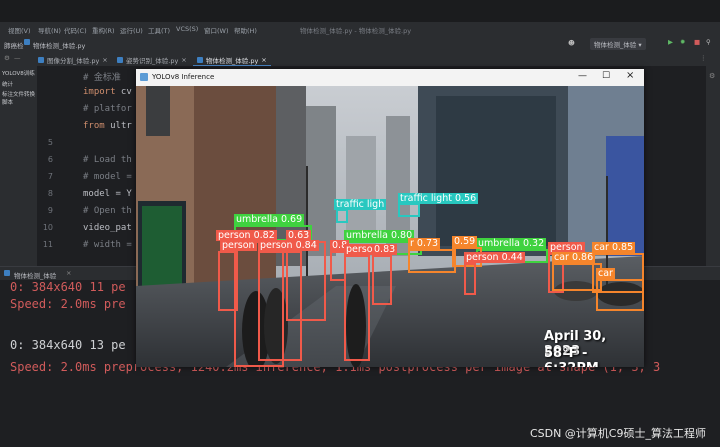  I want to click on line-gutter: 5 6 7 8 9 10 11, so click(56, 166).